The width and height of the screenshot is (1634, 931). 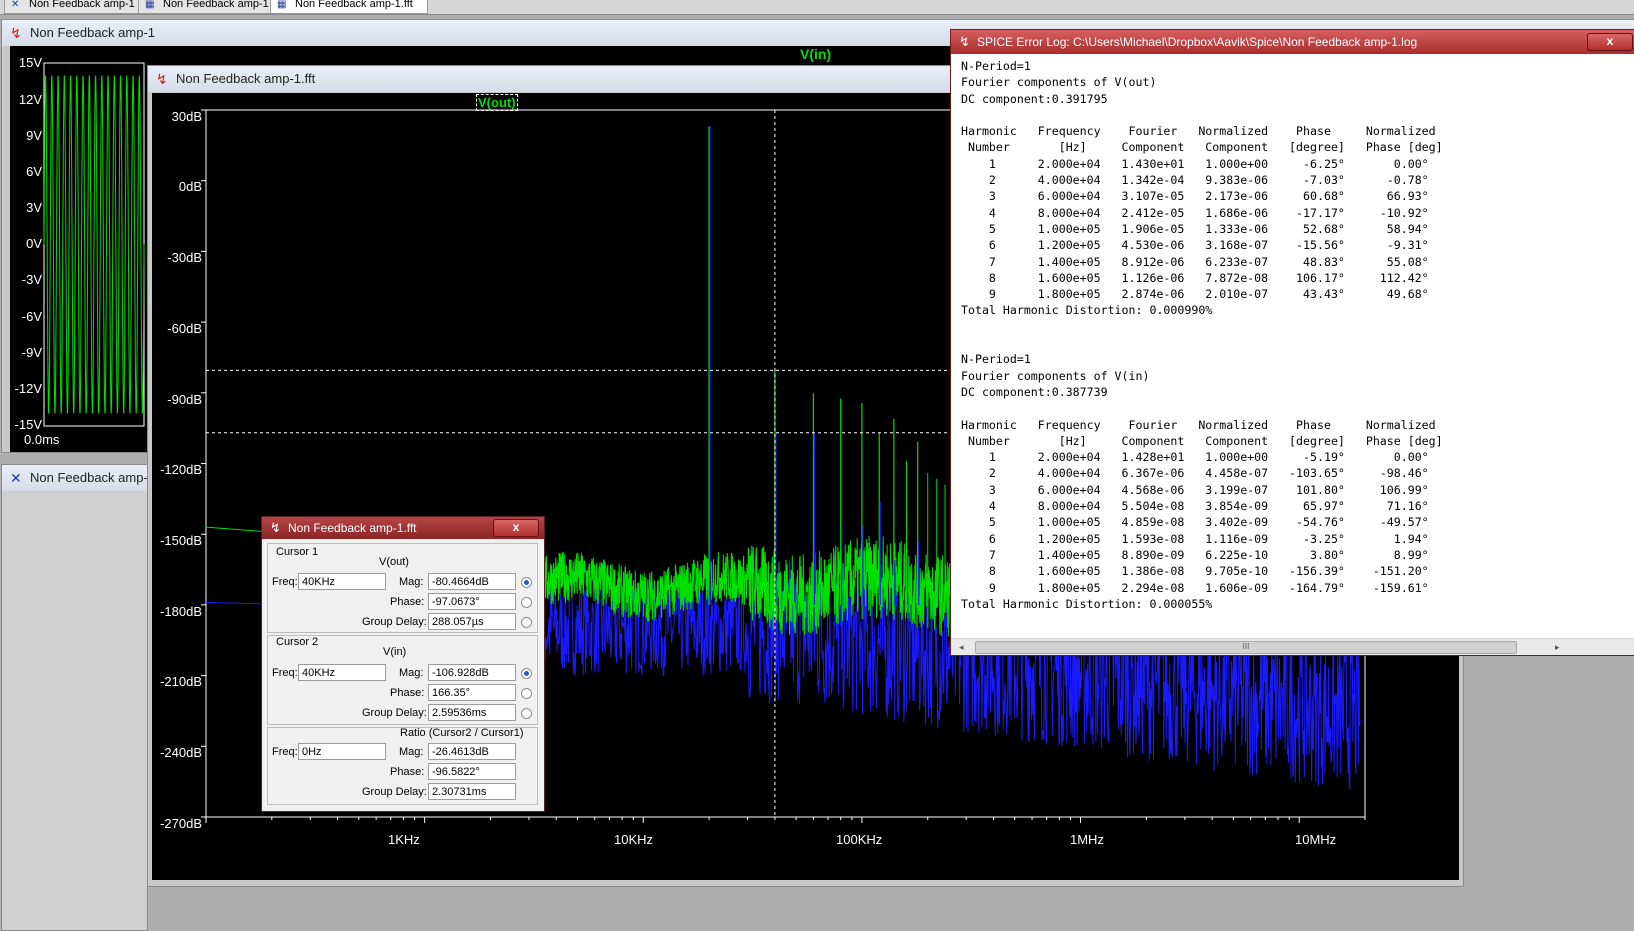 I want to click on cursor2-gd-radio, so click(x=526, y=713).